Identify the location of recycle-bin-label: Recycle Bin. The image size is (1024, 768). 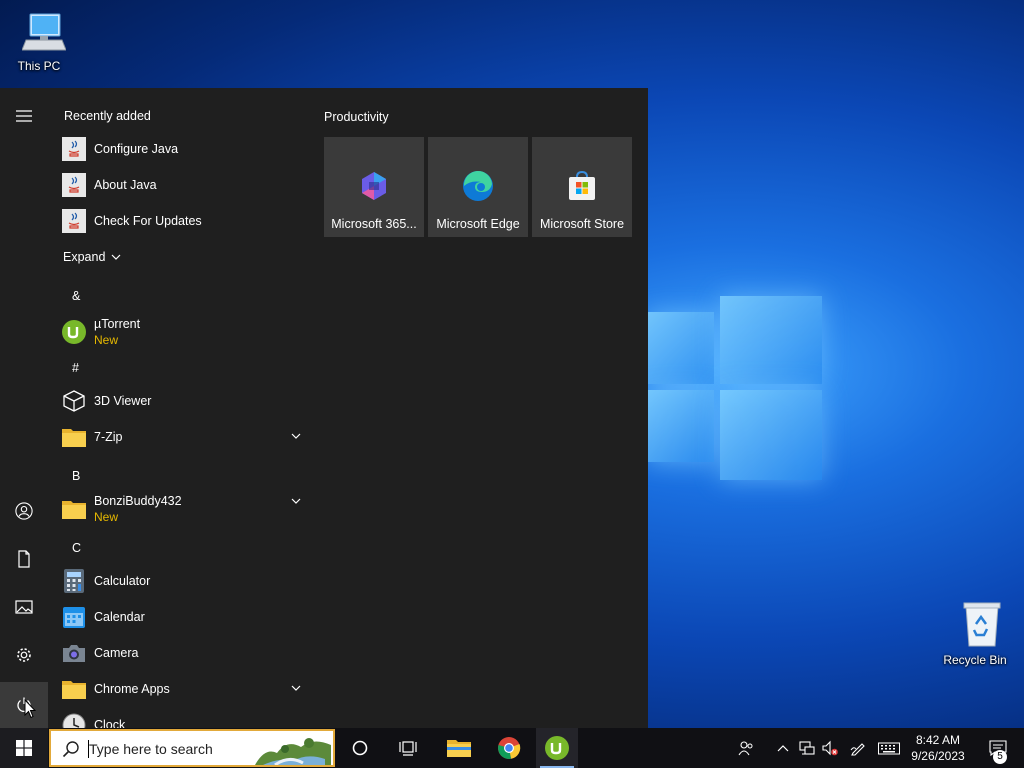
(975, 660).